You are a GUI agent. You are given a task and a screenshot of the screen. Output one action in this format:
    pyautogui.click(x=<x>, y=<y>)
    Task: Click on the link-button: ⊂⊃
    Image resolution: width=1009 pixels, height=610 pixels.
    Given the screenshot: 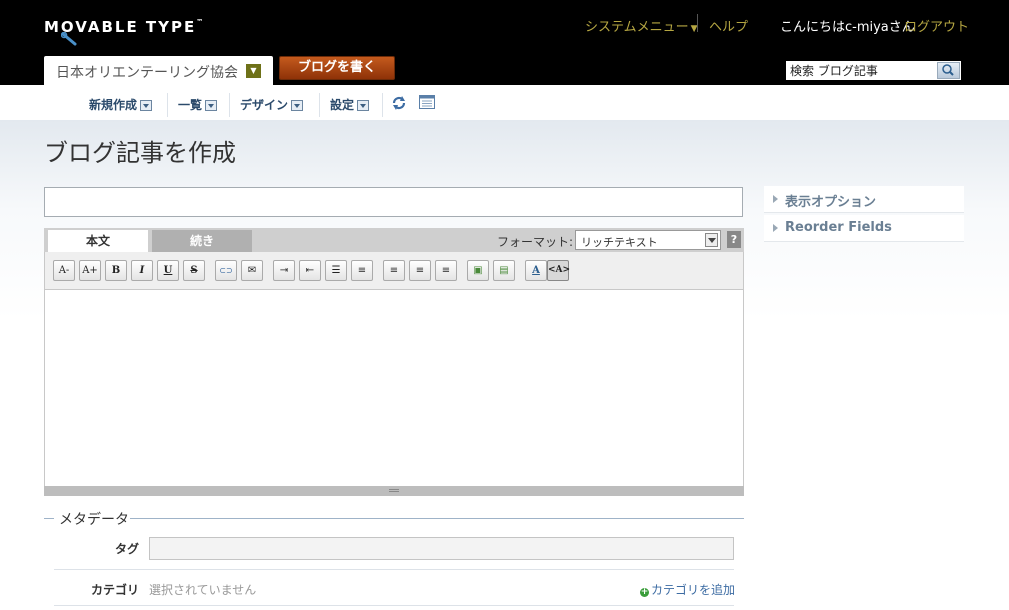 What is the action you would take?
    pyautogui.click(x=226, y=270)
    